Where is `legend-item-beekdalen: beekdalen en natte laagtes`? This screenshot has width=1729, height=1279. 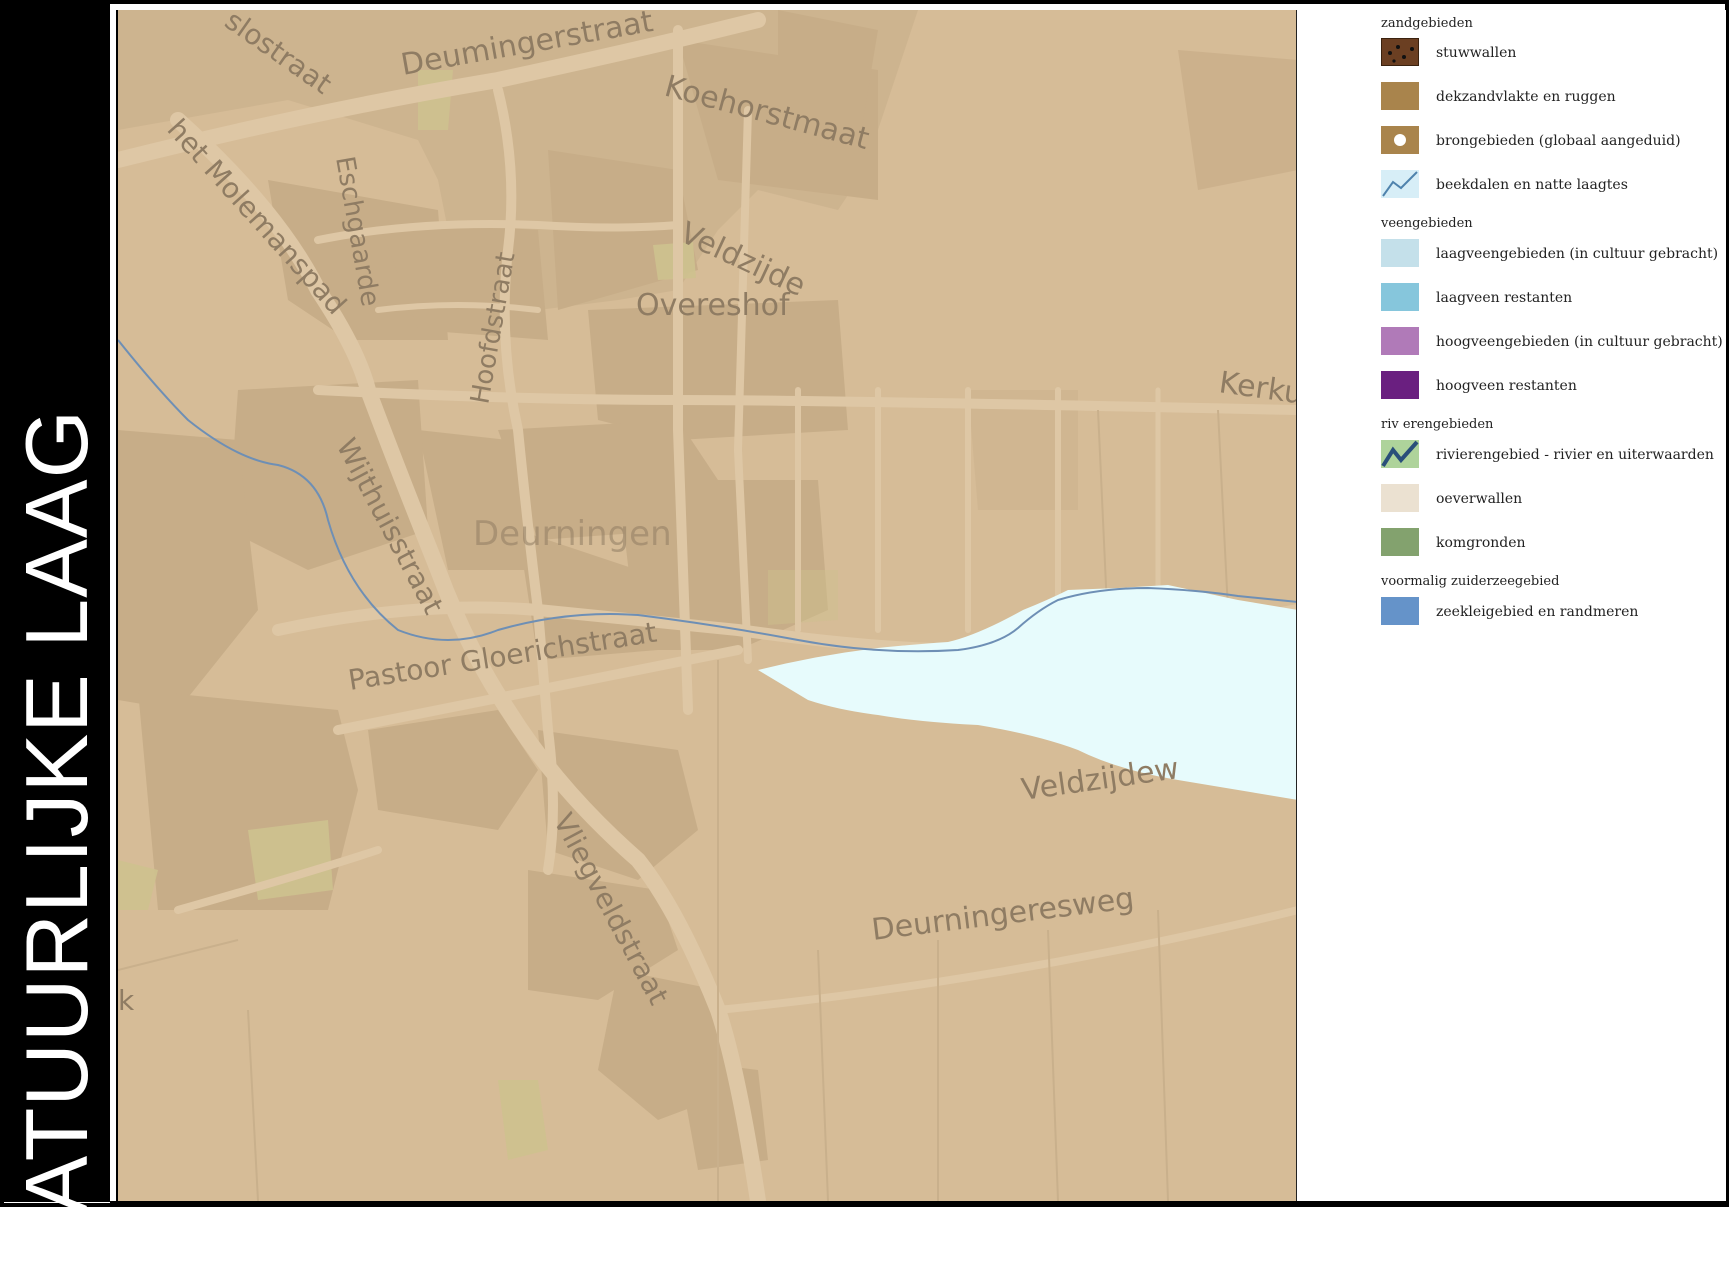 legend-item-beekdalen: beekdalen en natte laagtes is located at coordinates (1551, 187).